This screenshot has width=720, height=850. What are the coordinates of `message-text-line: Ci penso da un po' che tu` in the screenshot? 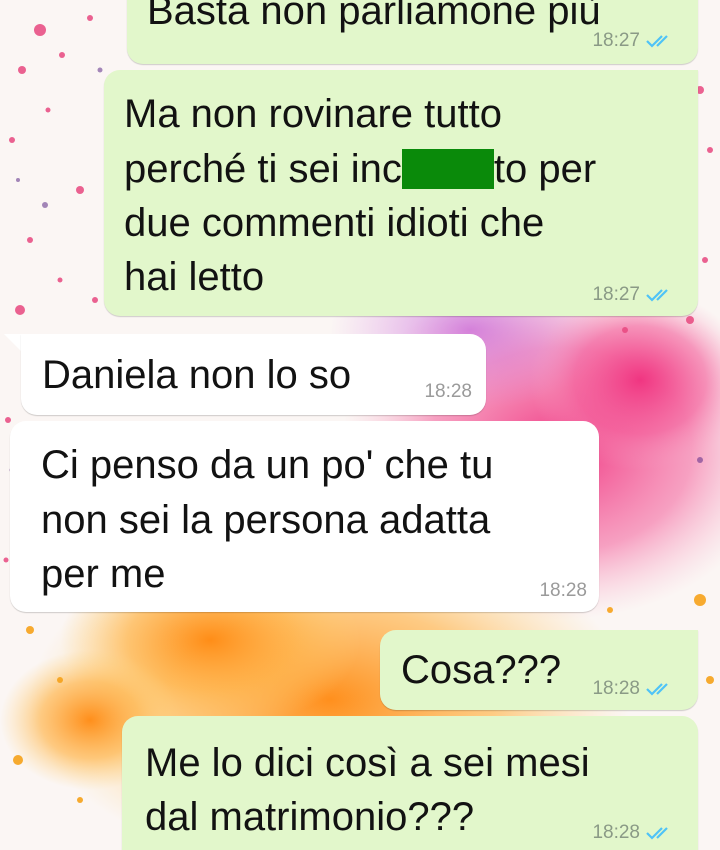 It's located at (267, 465).